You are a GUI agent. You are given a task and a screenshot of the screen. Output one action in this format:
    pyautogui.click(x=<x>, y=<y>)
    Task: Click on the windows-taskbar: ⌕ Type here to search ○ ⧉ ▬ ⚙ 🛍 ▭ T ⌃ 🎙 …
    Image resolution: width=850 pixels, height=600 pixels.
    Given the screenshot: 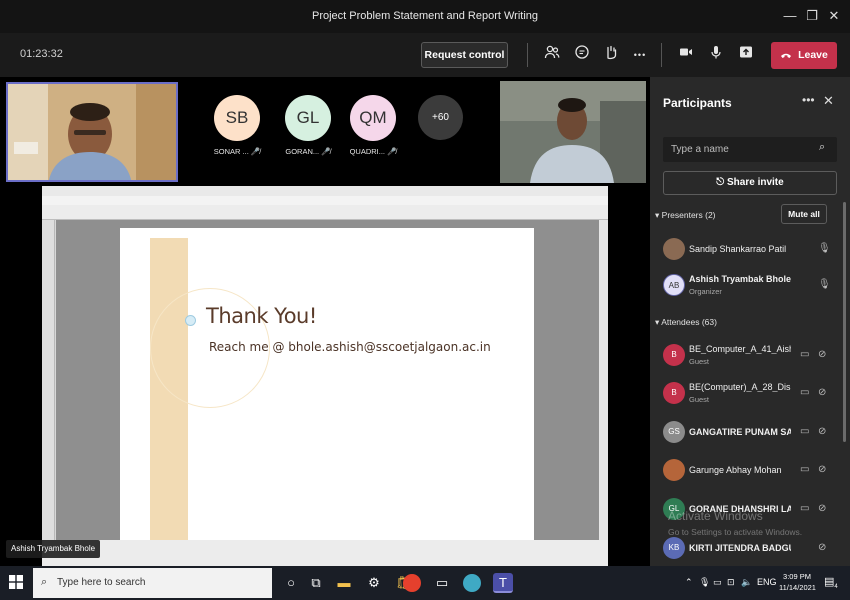 What is the action you would take?
    pyautogui.click(x=425, y=583)
    